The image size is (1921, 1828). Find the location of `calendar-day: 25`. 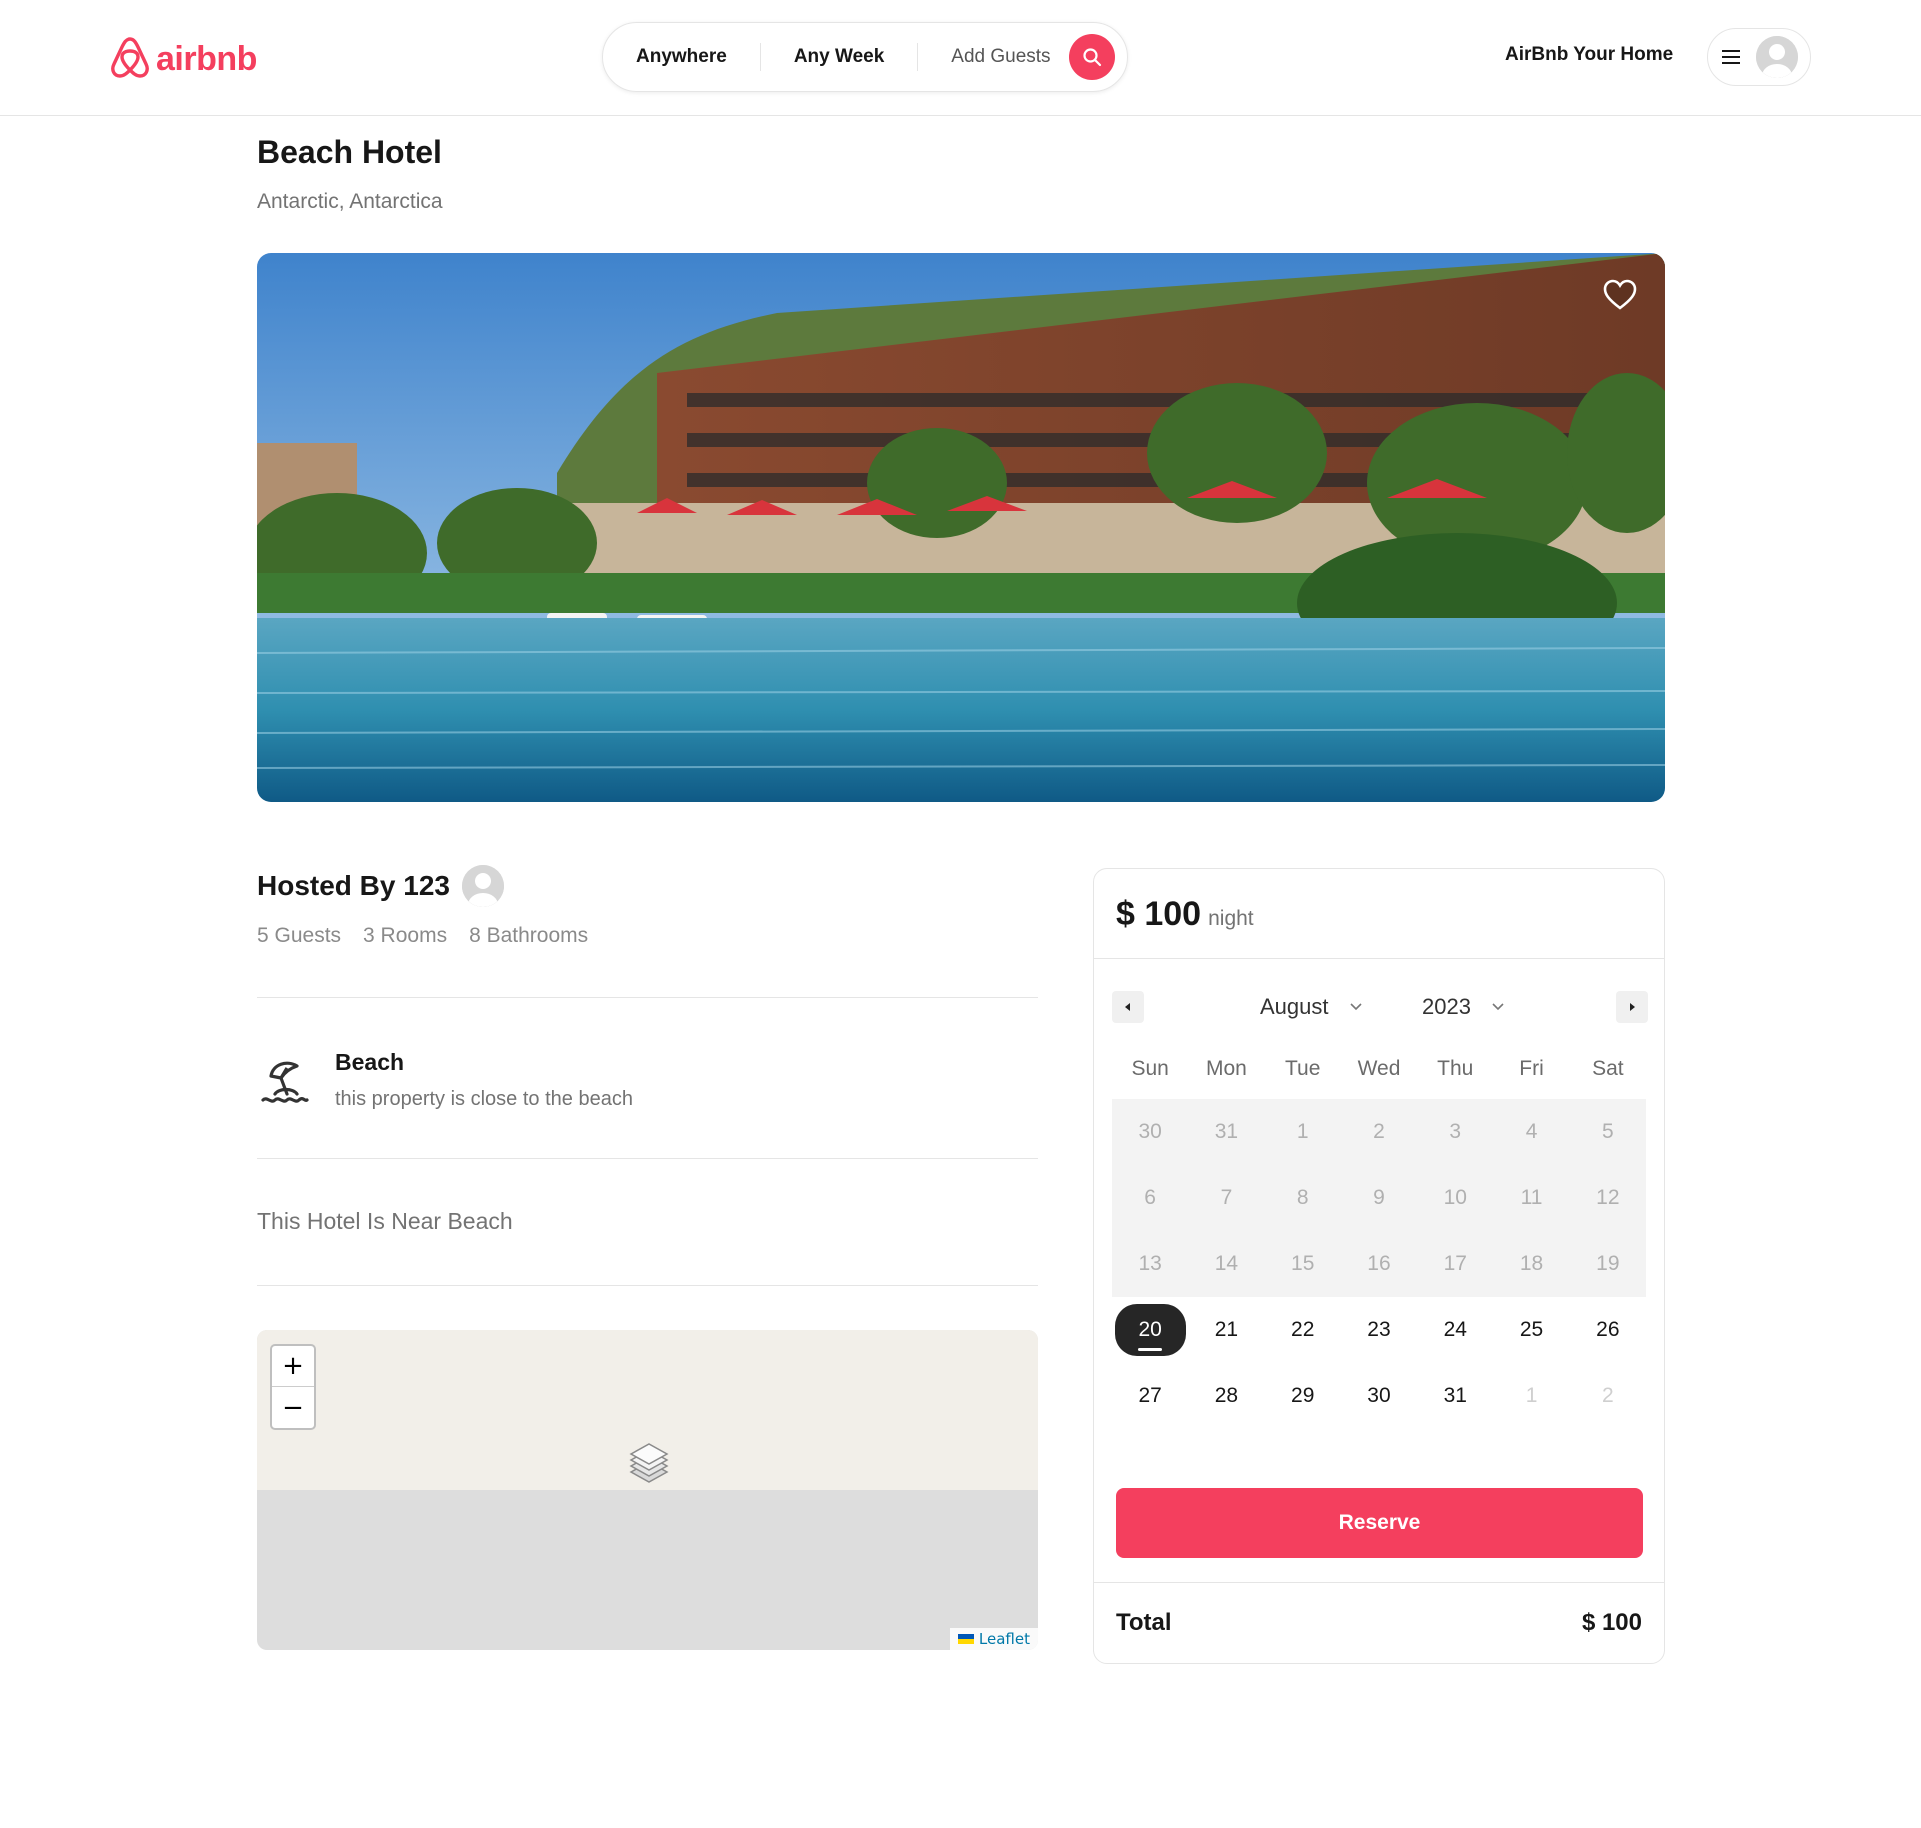

calendar-day: 25 is located at coordinates (1531, 1330).